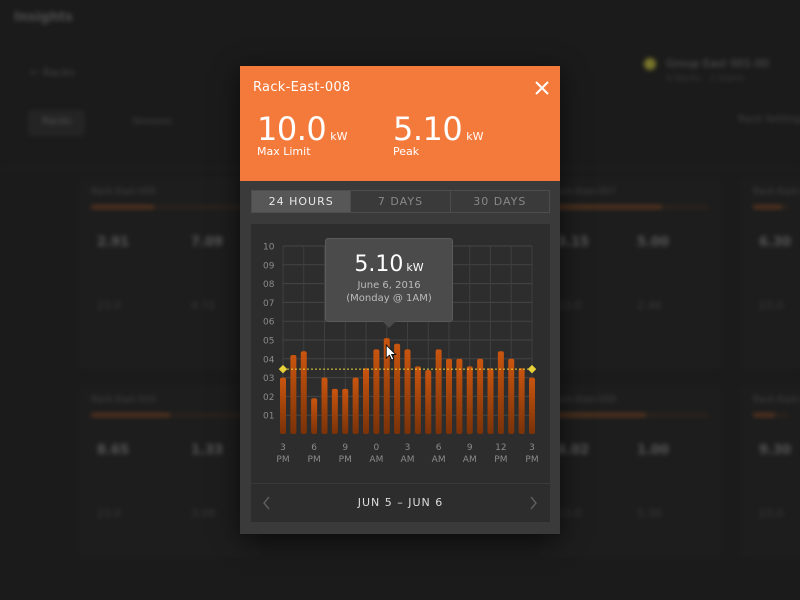 The image size is (800, 600). I want to click on y-tick-label: 05, so click(268, 342).